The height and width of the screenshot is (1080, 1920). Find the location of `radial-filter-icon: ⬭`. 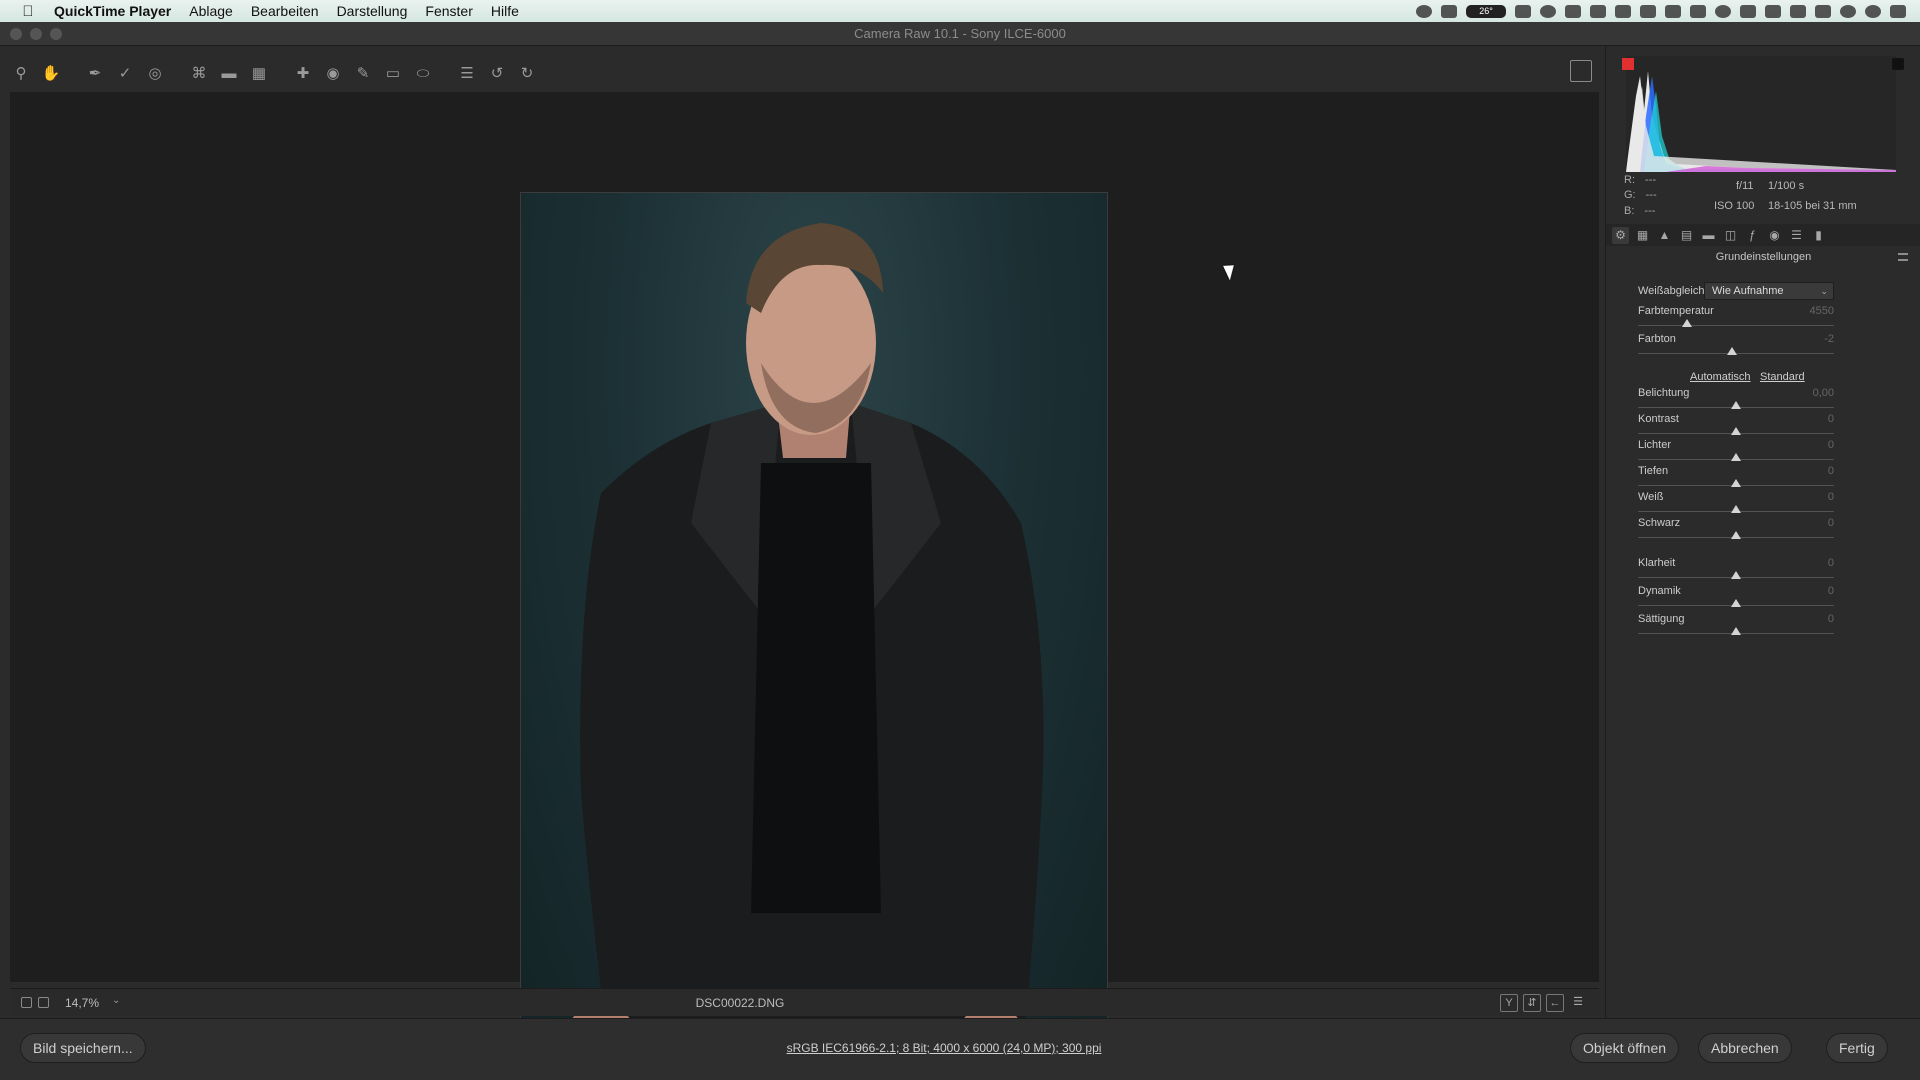

radial-filter-icon: ⬭ is located at coordinates (423, 73).